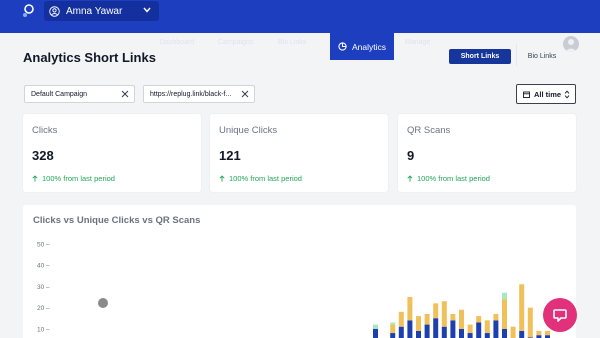 The width and height of the screenshot is (600, 338). I want to click on up-down-icon, so click(567, 94).